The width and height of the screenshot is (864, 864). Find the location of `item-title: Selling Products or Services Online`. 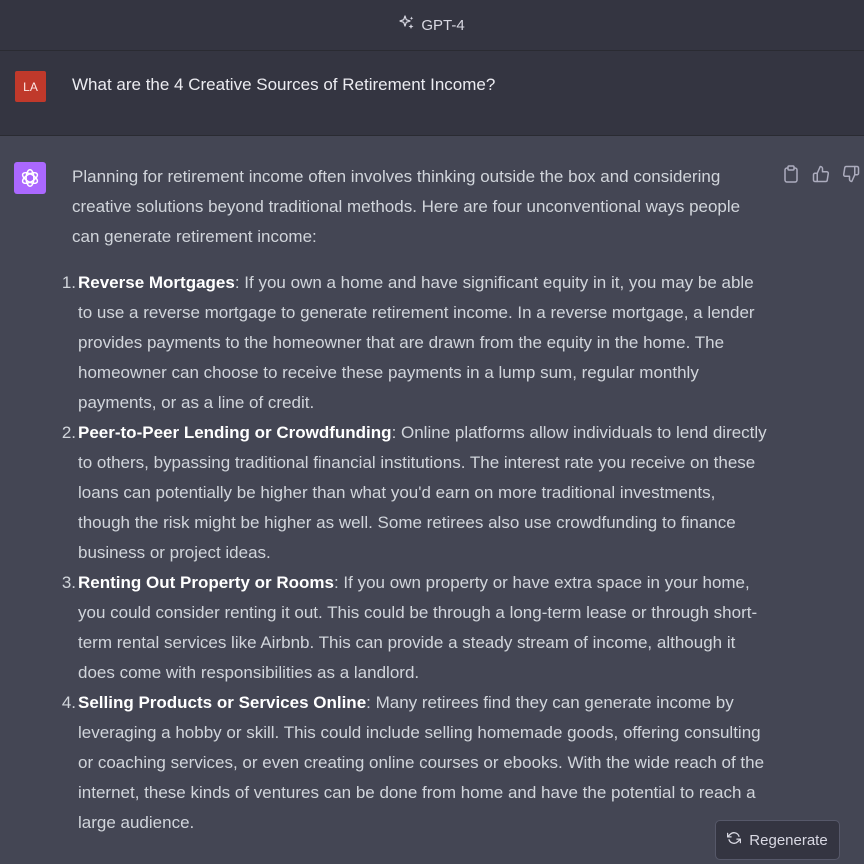

item-title: Selling Products or Services Online is located at coordinates (222, 702).